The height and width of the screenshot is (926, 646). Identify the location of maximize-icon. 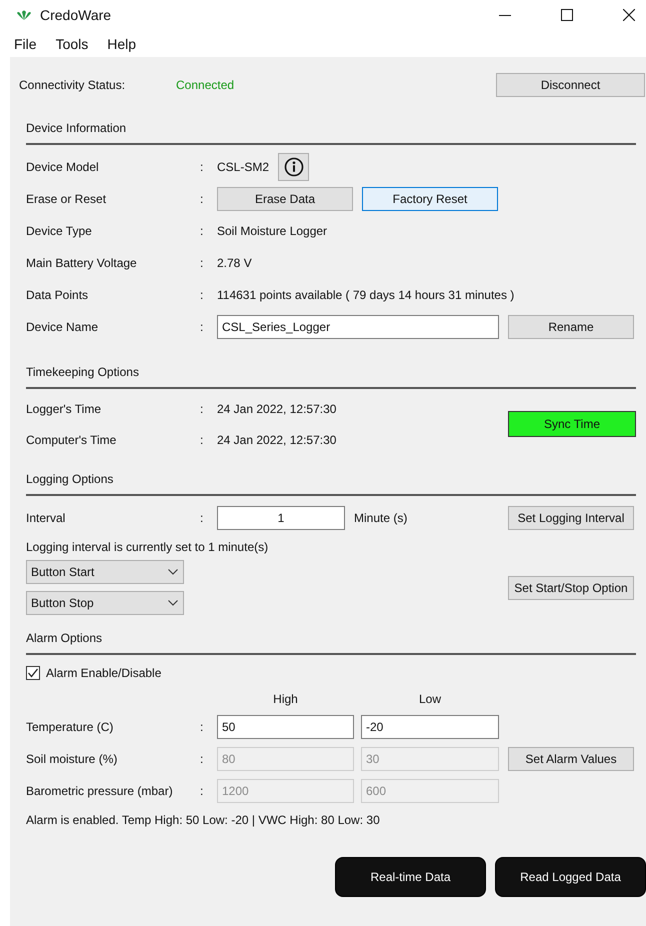
(567, 15).